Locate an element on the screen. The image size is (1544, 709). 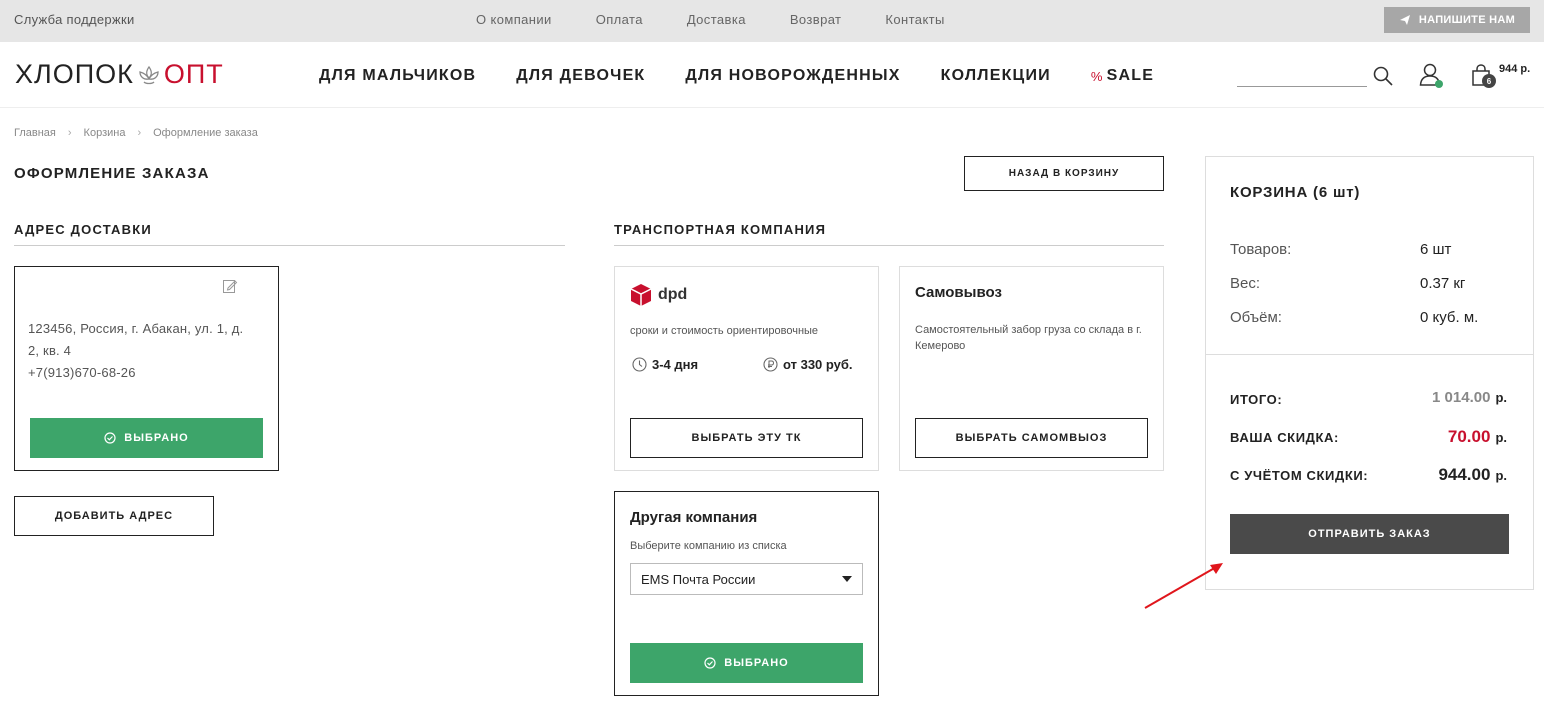
page-title: ОФОРМЛЕНИЕ ЗАКАЗА is located at coordinates (112, 173).